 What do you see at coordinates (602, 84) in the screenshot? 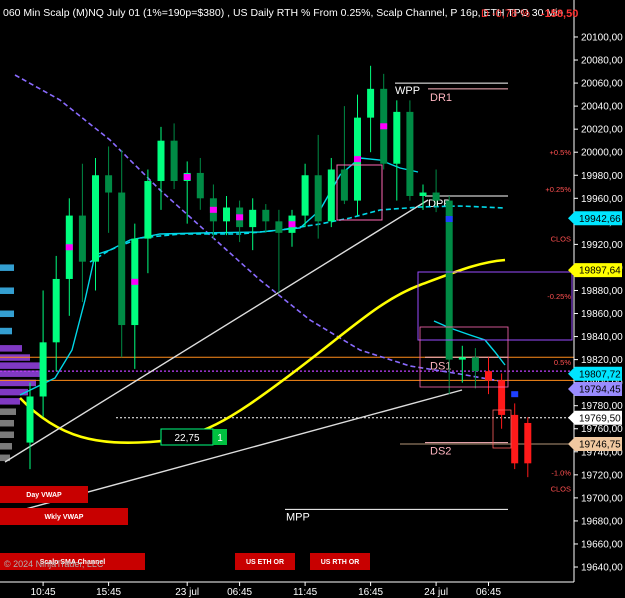
I see `y-tick-label: 20060,00` at bounding box center [602, 84].